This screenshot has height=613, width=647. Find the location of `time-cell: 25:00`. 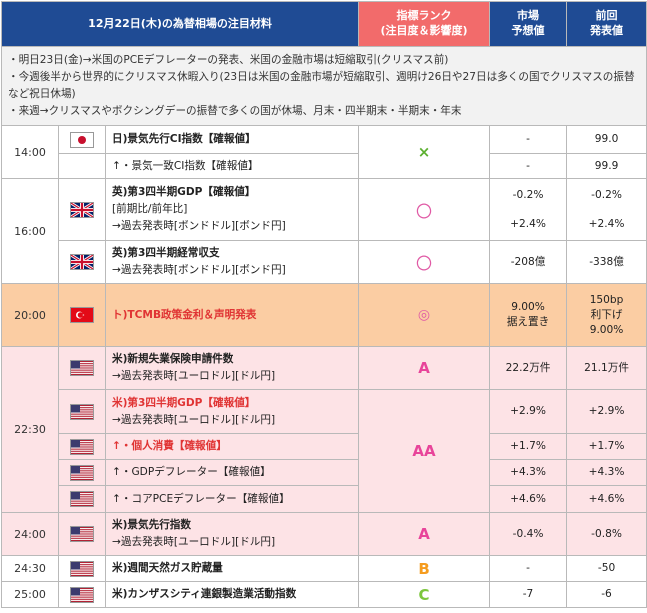

time-cell: 25:00 is located at coordinates (30, 594).